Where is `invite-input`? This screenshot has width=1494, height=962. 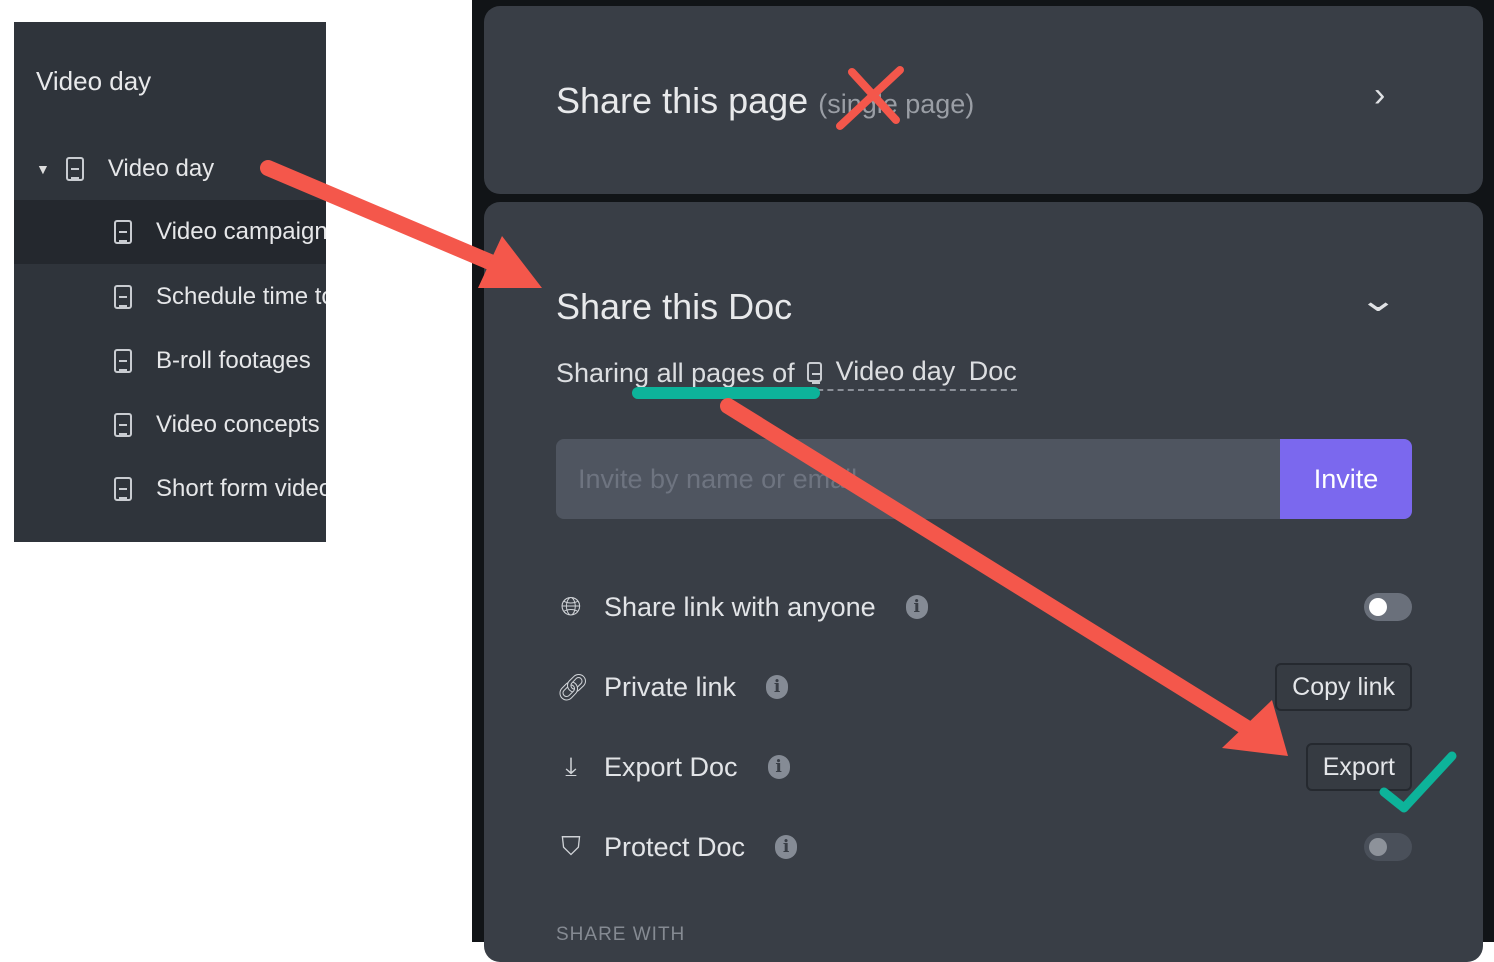
invite-input is located at coordinates (918, 479).